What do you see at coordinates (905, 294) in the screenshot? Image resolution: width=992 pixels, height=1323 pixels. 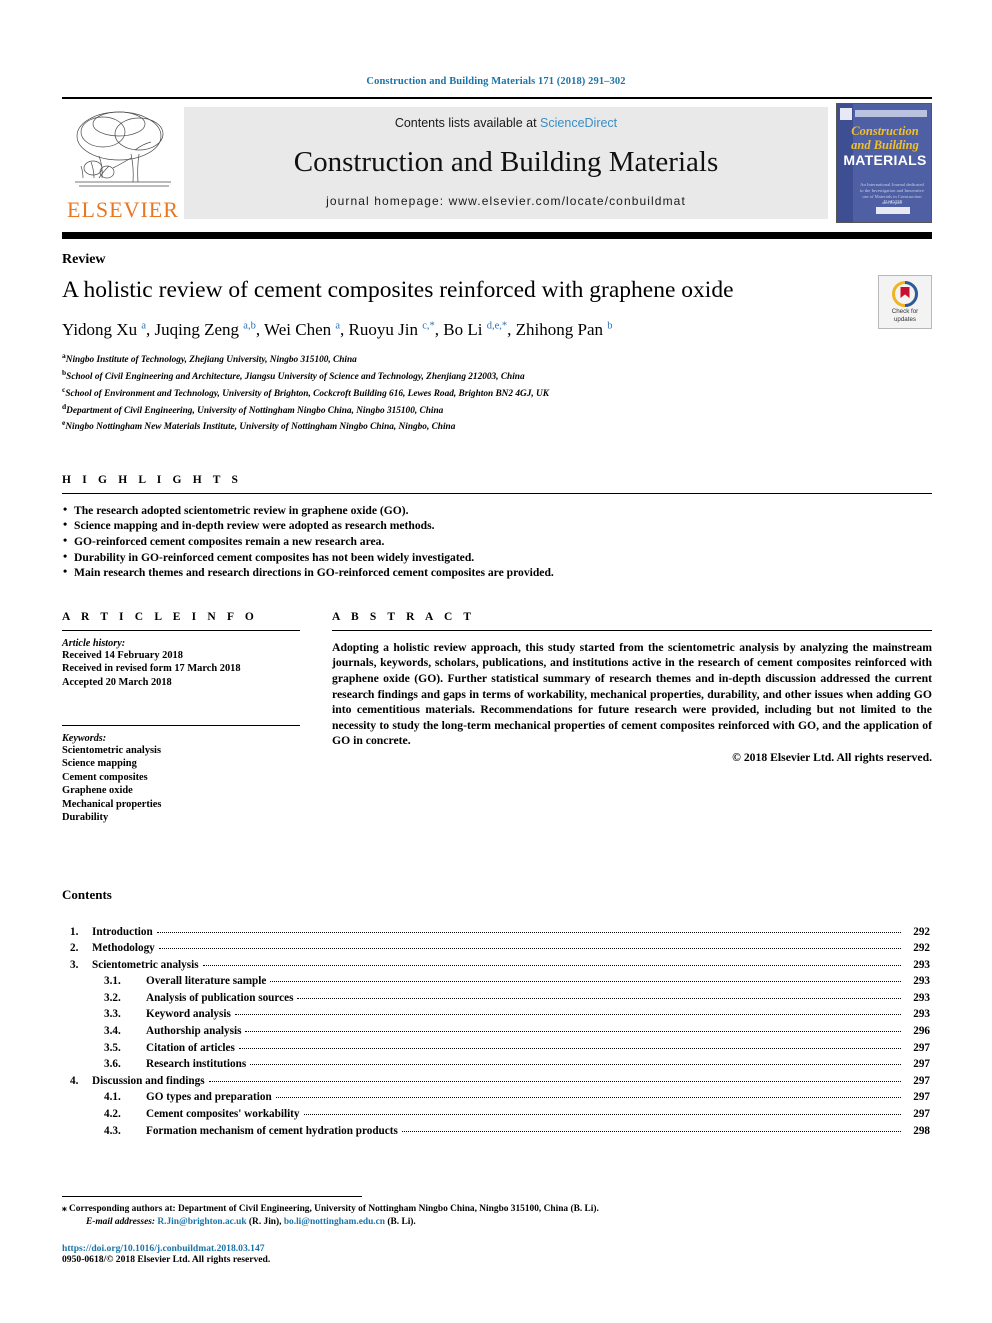 I see `crossmark-icon` at bounding box center [905, 294].